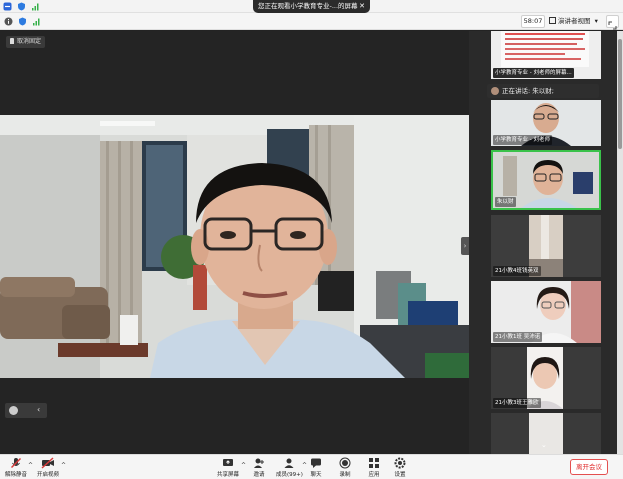 This screenshot has height=479, width=623. I want to click on speaking-label: 正在讲话: 朱以财;, so click(528, 91).